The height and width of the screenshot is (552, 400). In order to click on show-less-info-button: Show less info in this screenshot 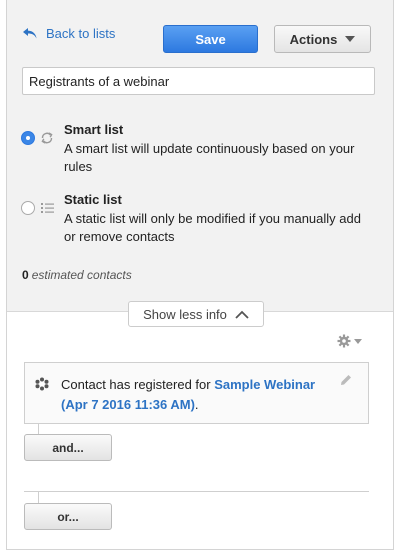, I will do `click(196, 314)`.